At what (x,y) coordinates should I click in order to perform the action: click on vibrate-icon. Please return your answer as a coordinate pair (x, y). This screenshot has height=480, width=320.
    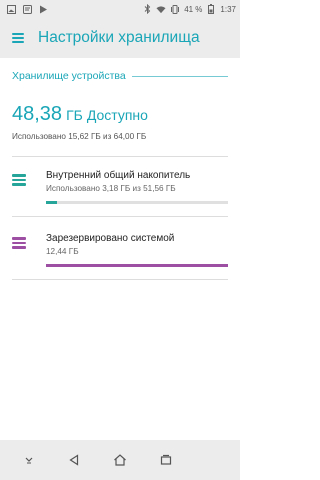
    Looking at the image, I should click on (175, 9).